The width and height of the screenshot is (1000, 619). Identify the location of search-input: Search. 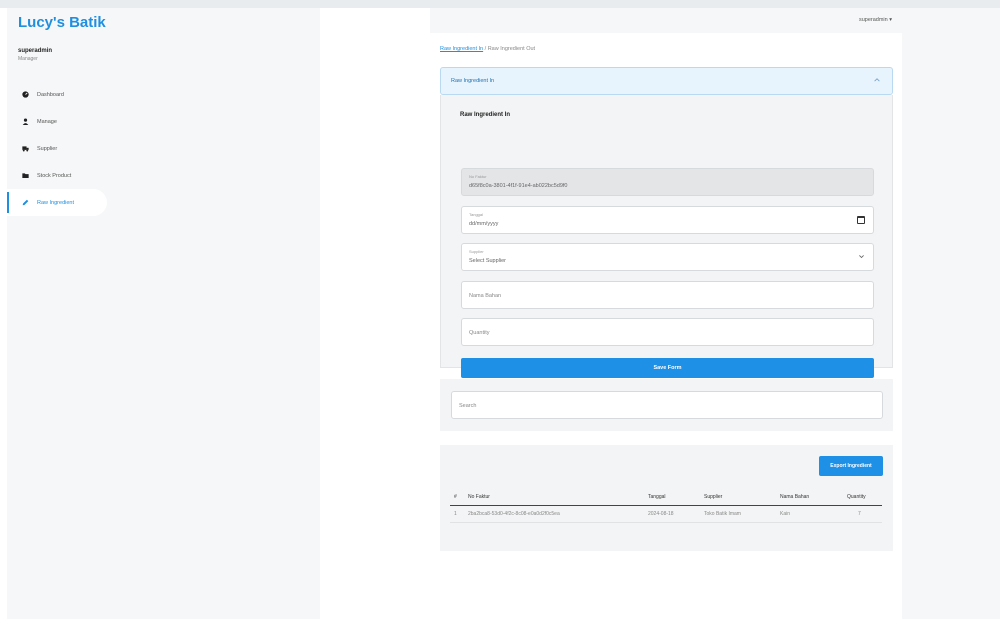
(667, 405).